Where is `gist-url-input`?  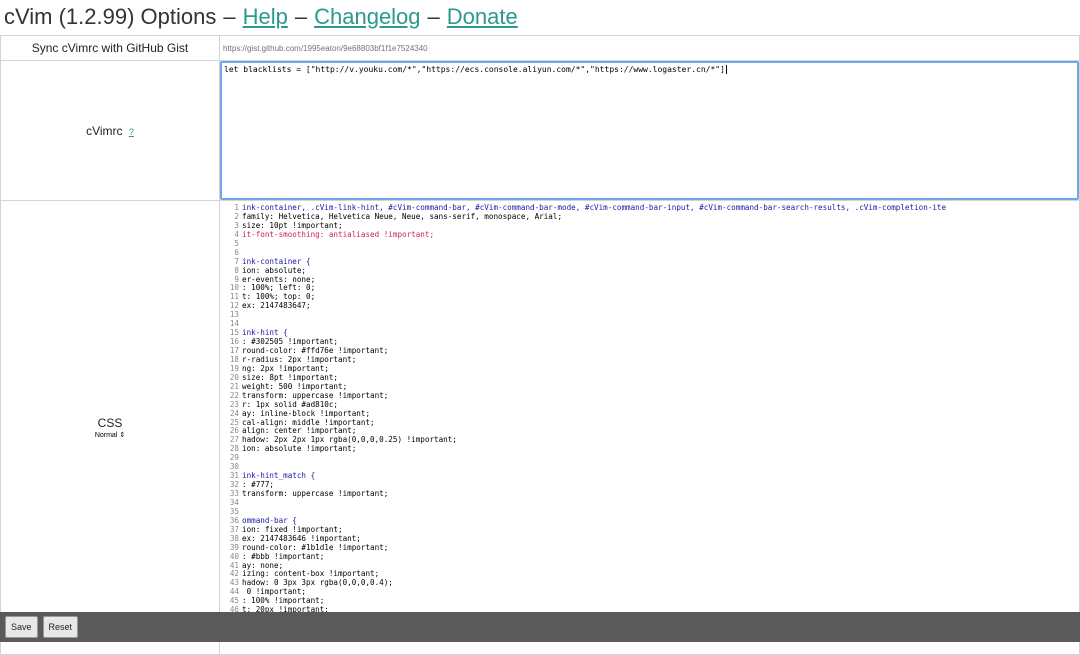
gist-url-input is located at coordinates (649, 48).